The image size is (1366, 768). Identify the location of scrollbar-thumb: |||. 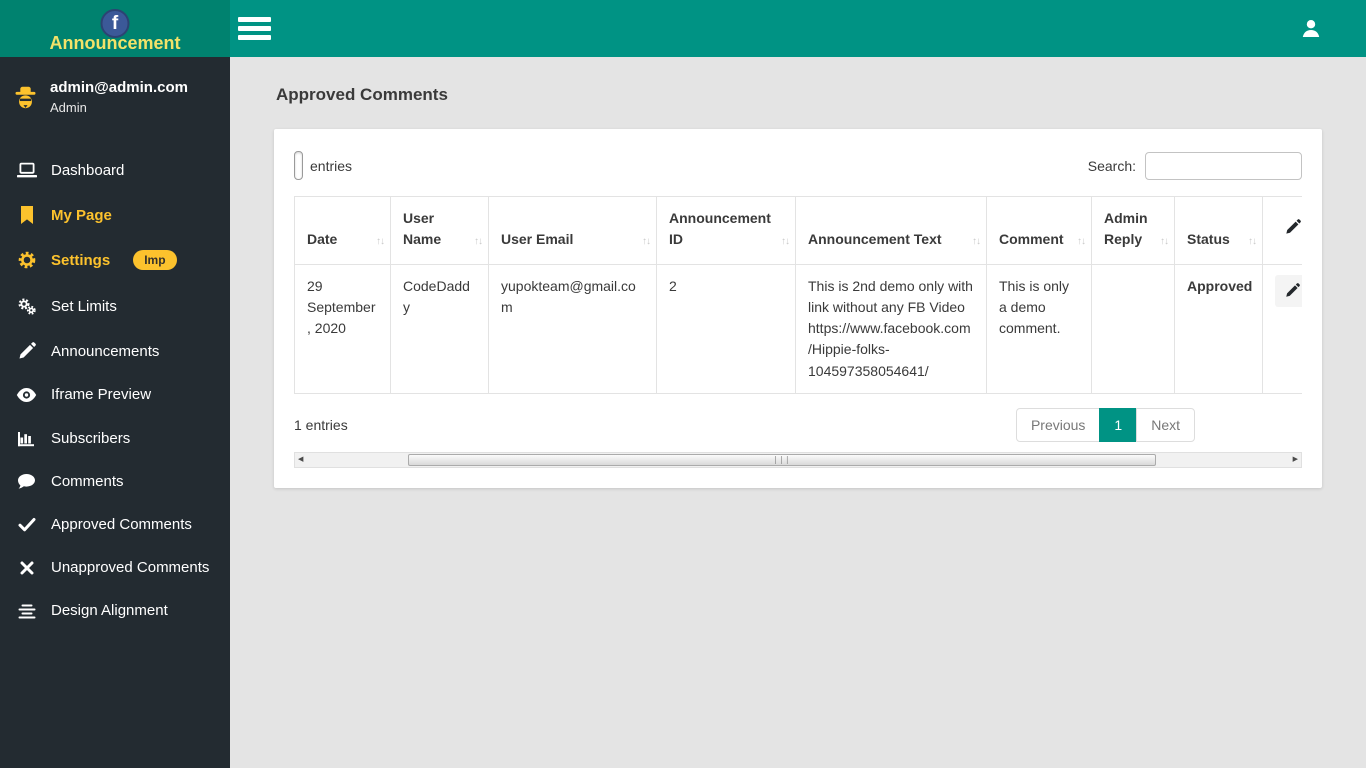
(782, 459).